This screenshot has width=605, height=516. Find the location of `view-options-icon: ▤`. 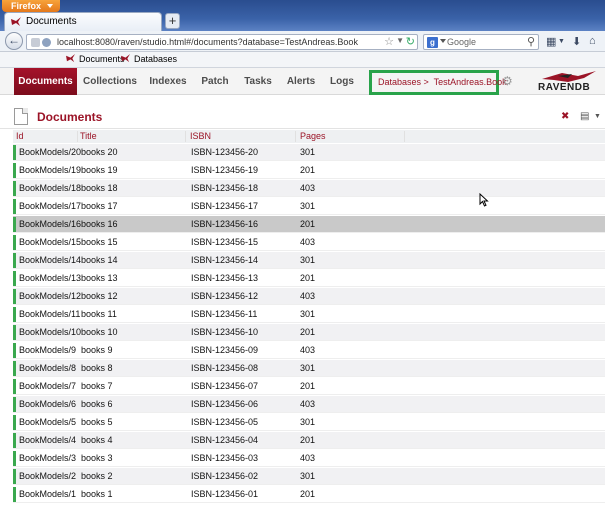

view-options-icon: ▤ is located at coordinates (584, 116).